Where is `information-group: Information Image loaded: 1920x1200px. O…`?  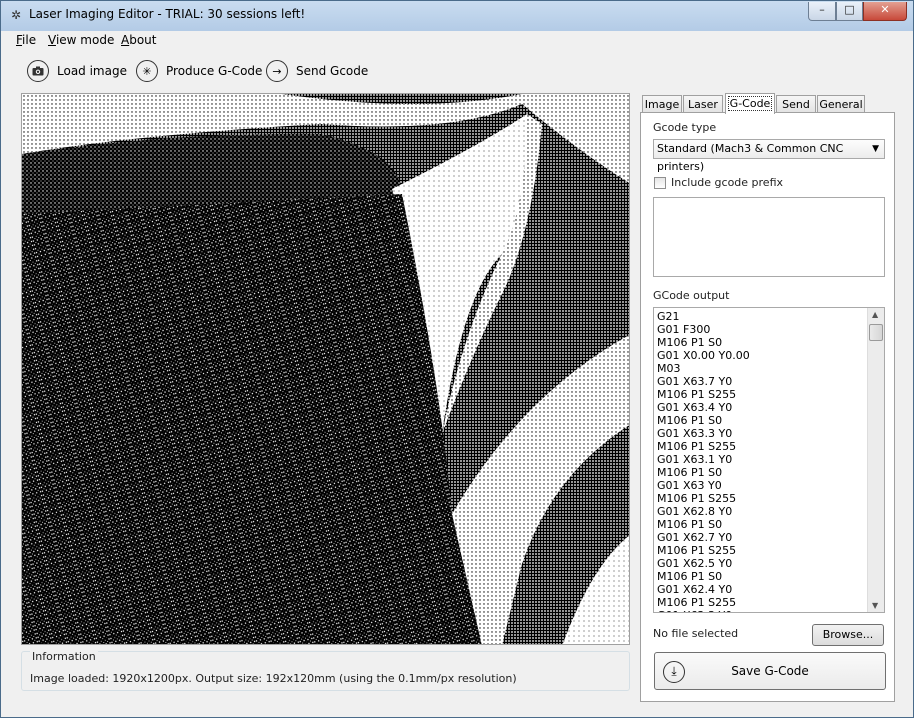 information-group: Information Image loaded: 1920x1200px. O… is located at coordinates (325, 670).